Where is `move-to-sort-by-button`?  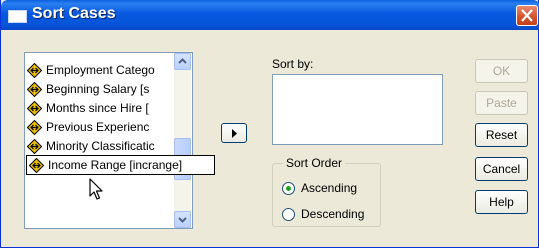 move-to-sort-by-button is located at coordinates (234, 133).